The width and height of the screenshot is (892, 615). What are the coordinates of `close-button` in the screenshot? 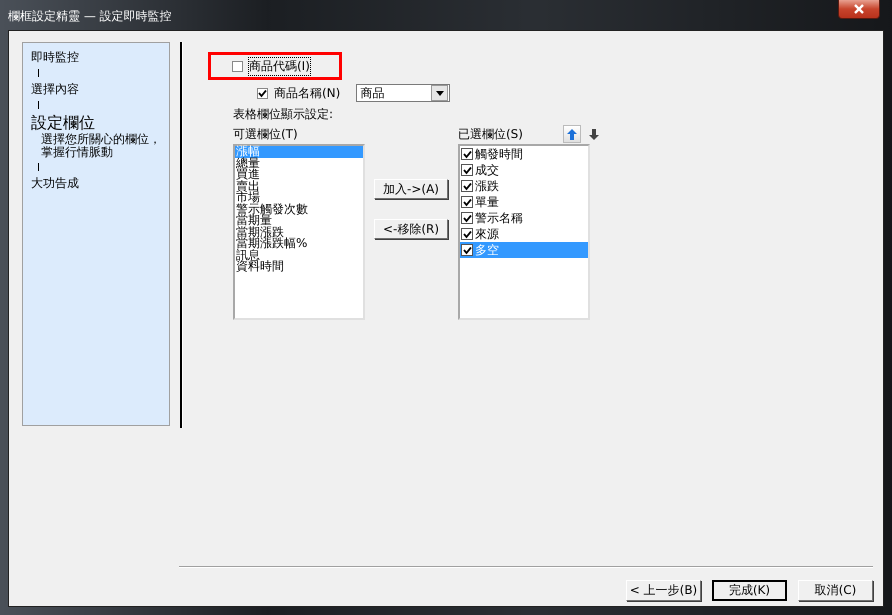 It's located at (859, 9).